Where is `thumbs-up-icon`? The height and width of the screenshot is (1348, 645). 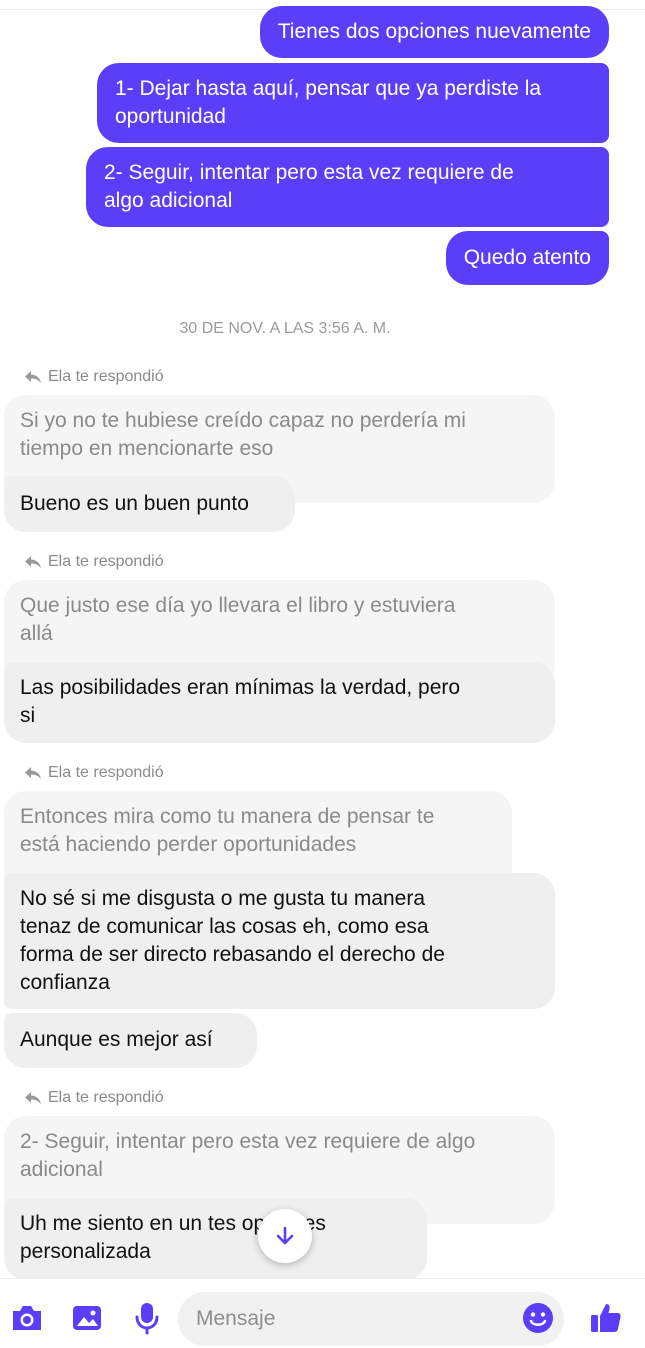
thumbs-up-icon is located at coordinates (606, 1318).